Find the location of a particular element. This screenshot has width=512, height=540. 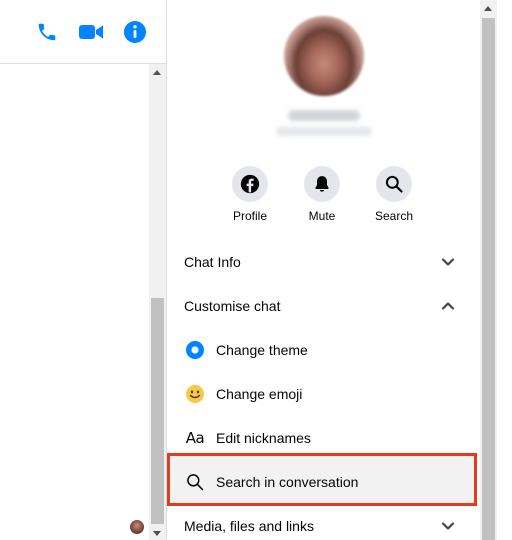

info-pane-scrollbar is located at coordinates (488, 270).